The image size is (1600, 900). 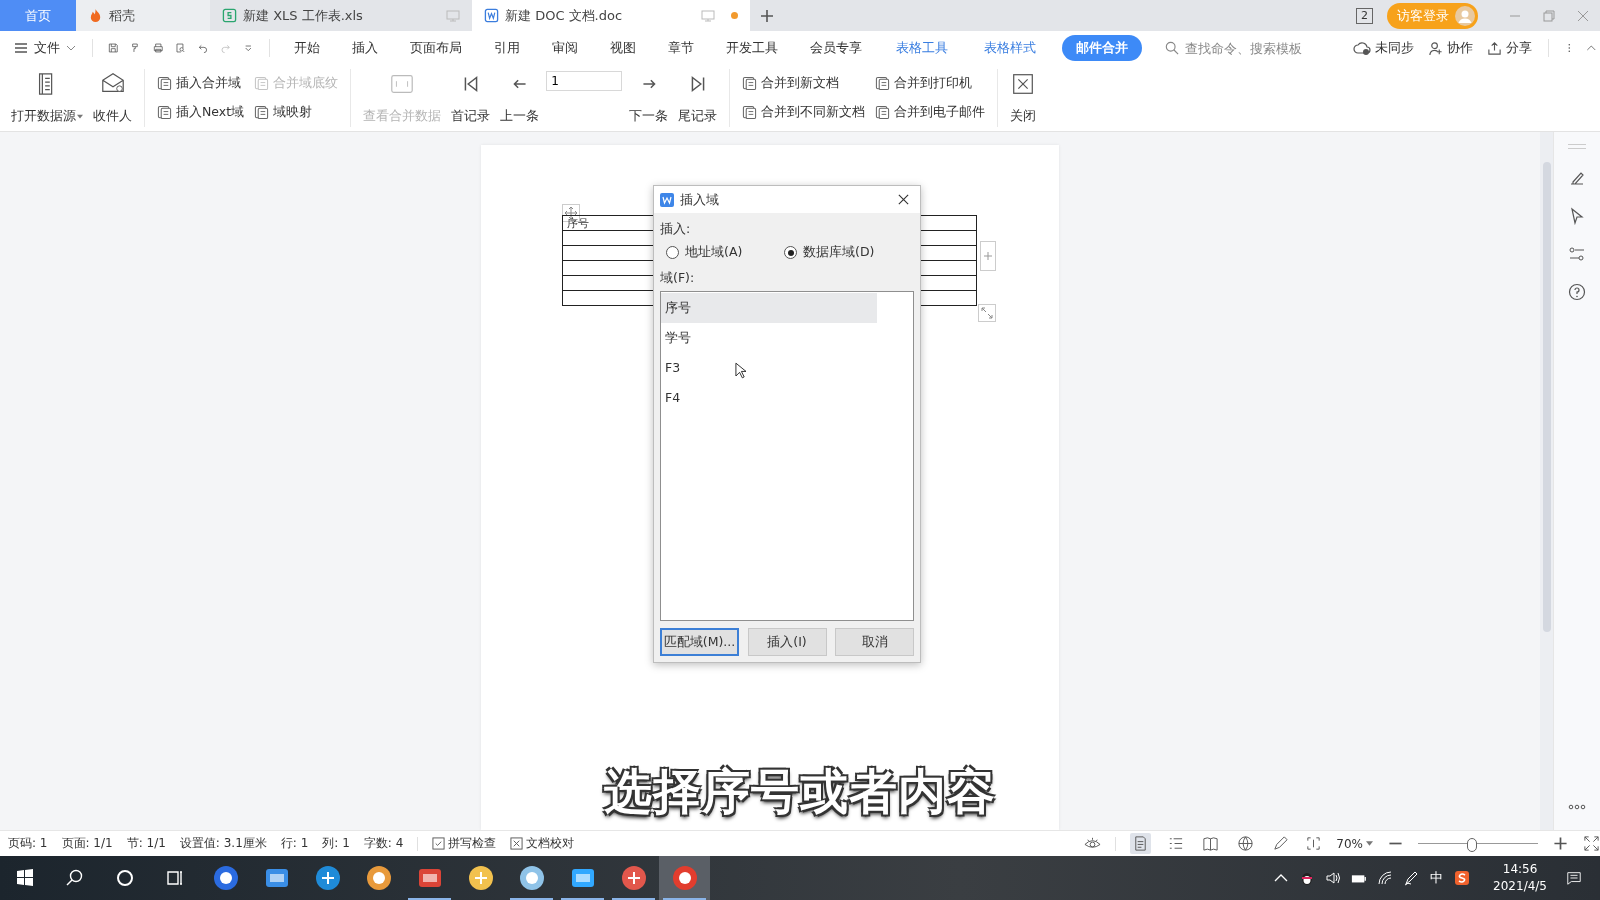 What do you see at coordinates (1577, 254) in the screenshot?
I see `sliders-icon` at bounding box center [1577, 254].